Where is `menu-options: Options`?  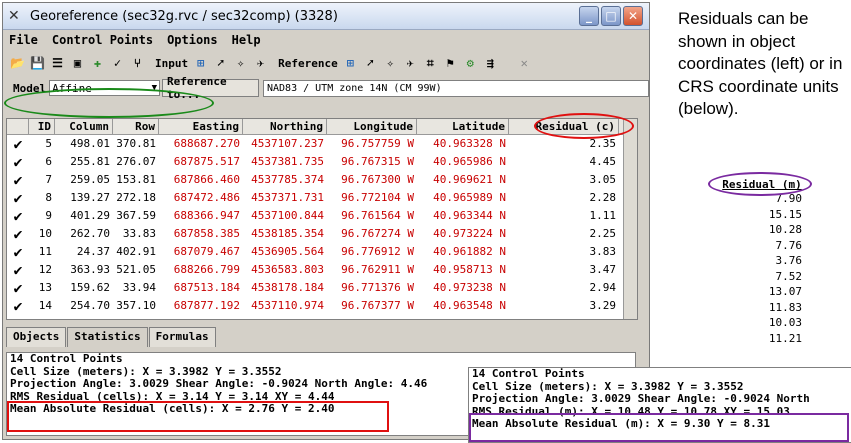 menu-options: Options is located at coordinates (192, 40).